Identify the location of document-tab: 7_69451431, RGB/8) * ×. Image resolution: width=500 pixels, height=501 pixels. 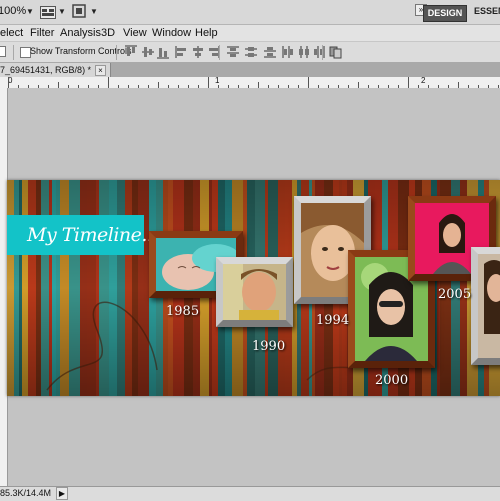
(55, 70).